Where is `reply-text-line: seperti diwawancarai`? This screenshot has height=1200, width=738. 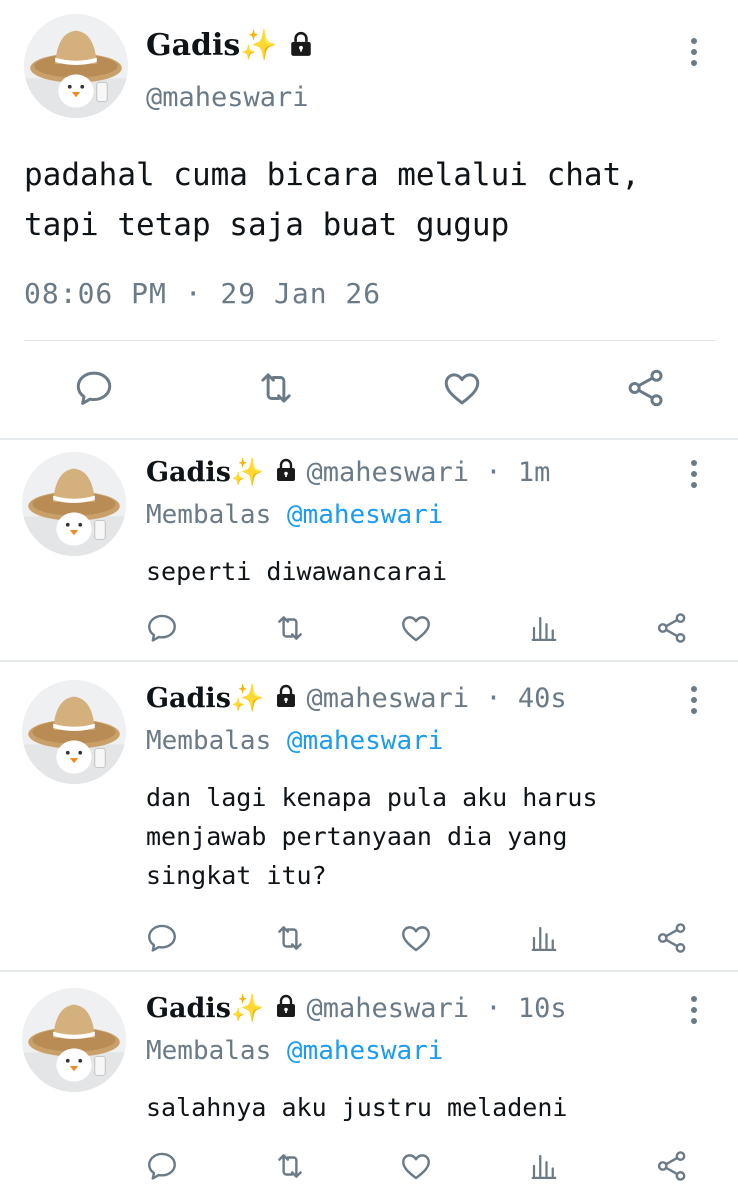
reply-text-line: seperti diwawancarai is located at coordinates (297, 571).